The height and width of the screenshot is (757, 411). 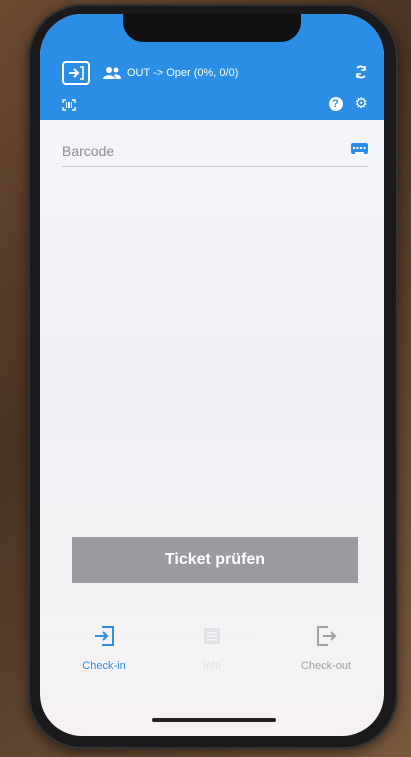 I want to click on tab-check-in: Check-in, so click(x=104, y=649).